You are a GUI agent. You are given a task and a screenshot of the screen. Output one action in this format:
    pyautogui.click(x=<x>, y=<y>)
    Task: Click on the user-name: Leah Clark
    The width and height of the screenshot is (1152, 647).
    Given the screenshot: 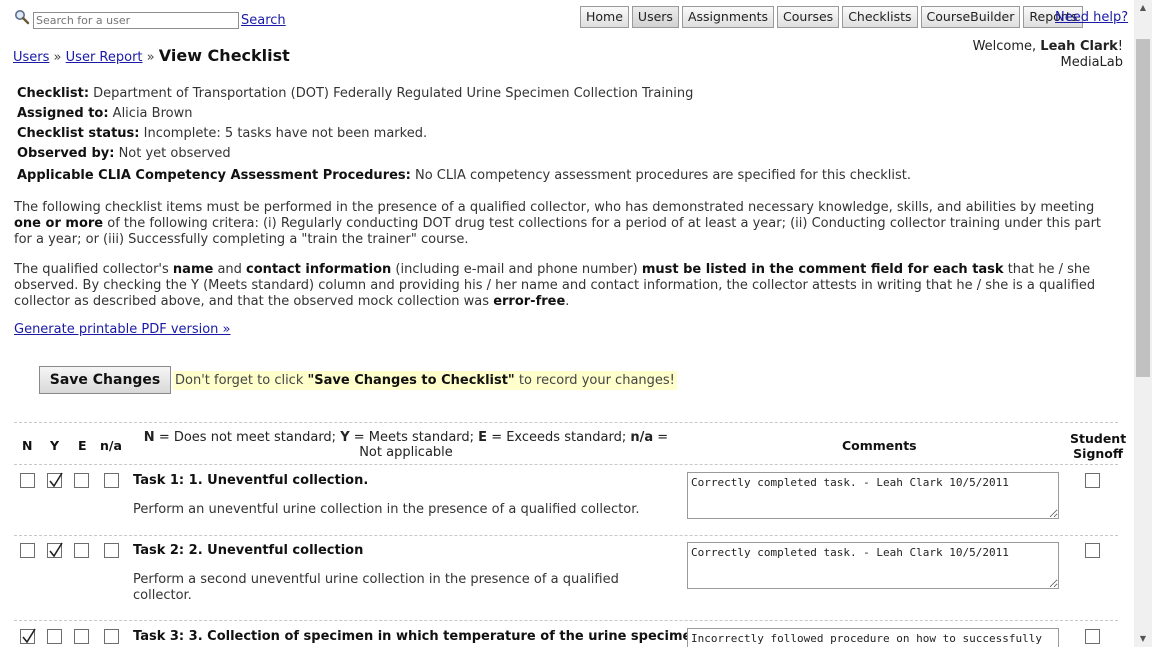 What is the action you would take?
    pyautogui.click(x=1079, y=46)
    